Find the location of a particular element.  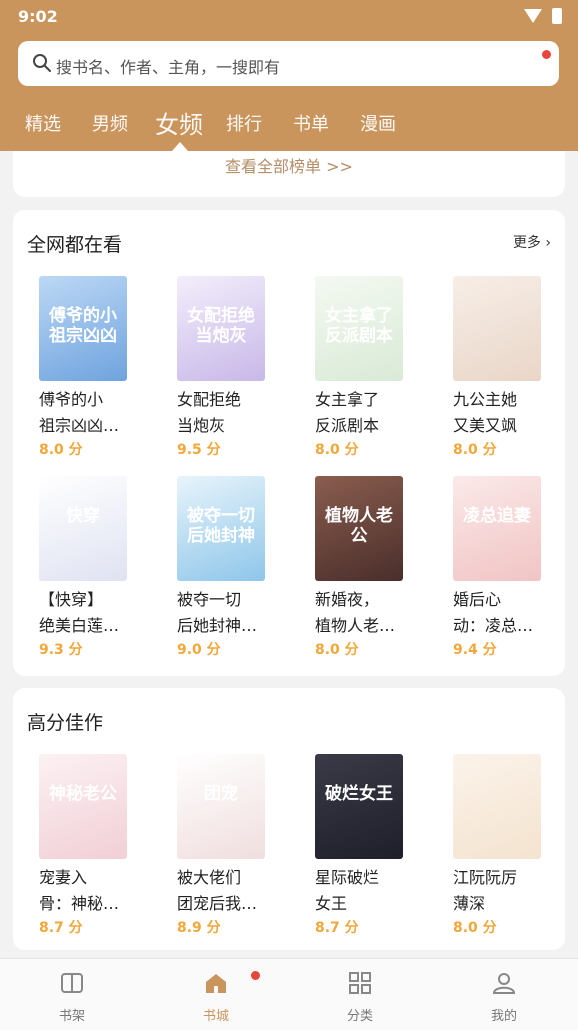

book-item: 九公主她 又美又飒 8.0 分 is located at coordinates (498, 367).